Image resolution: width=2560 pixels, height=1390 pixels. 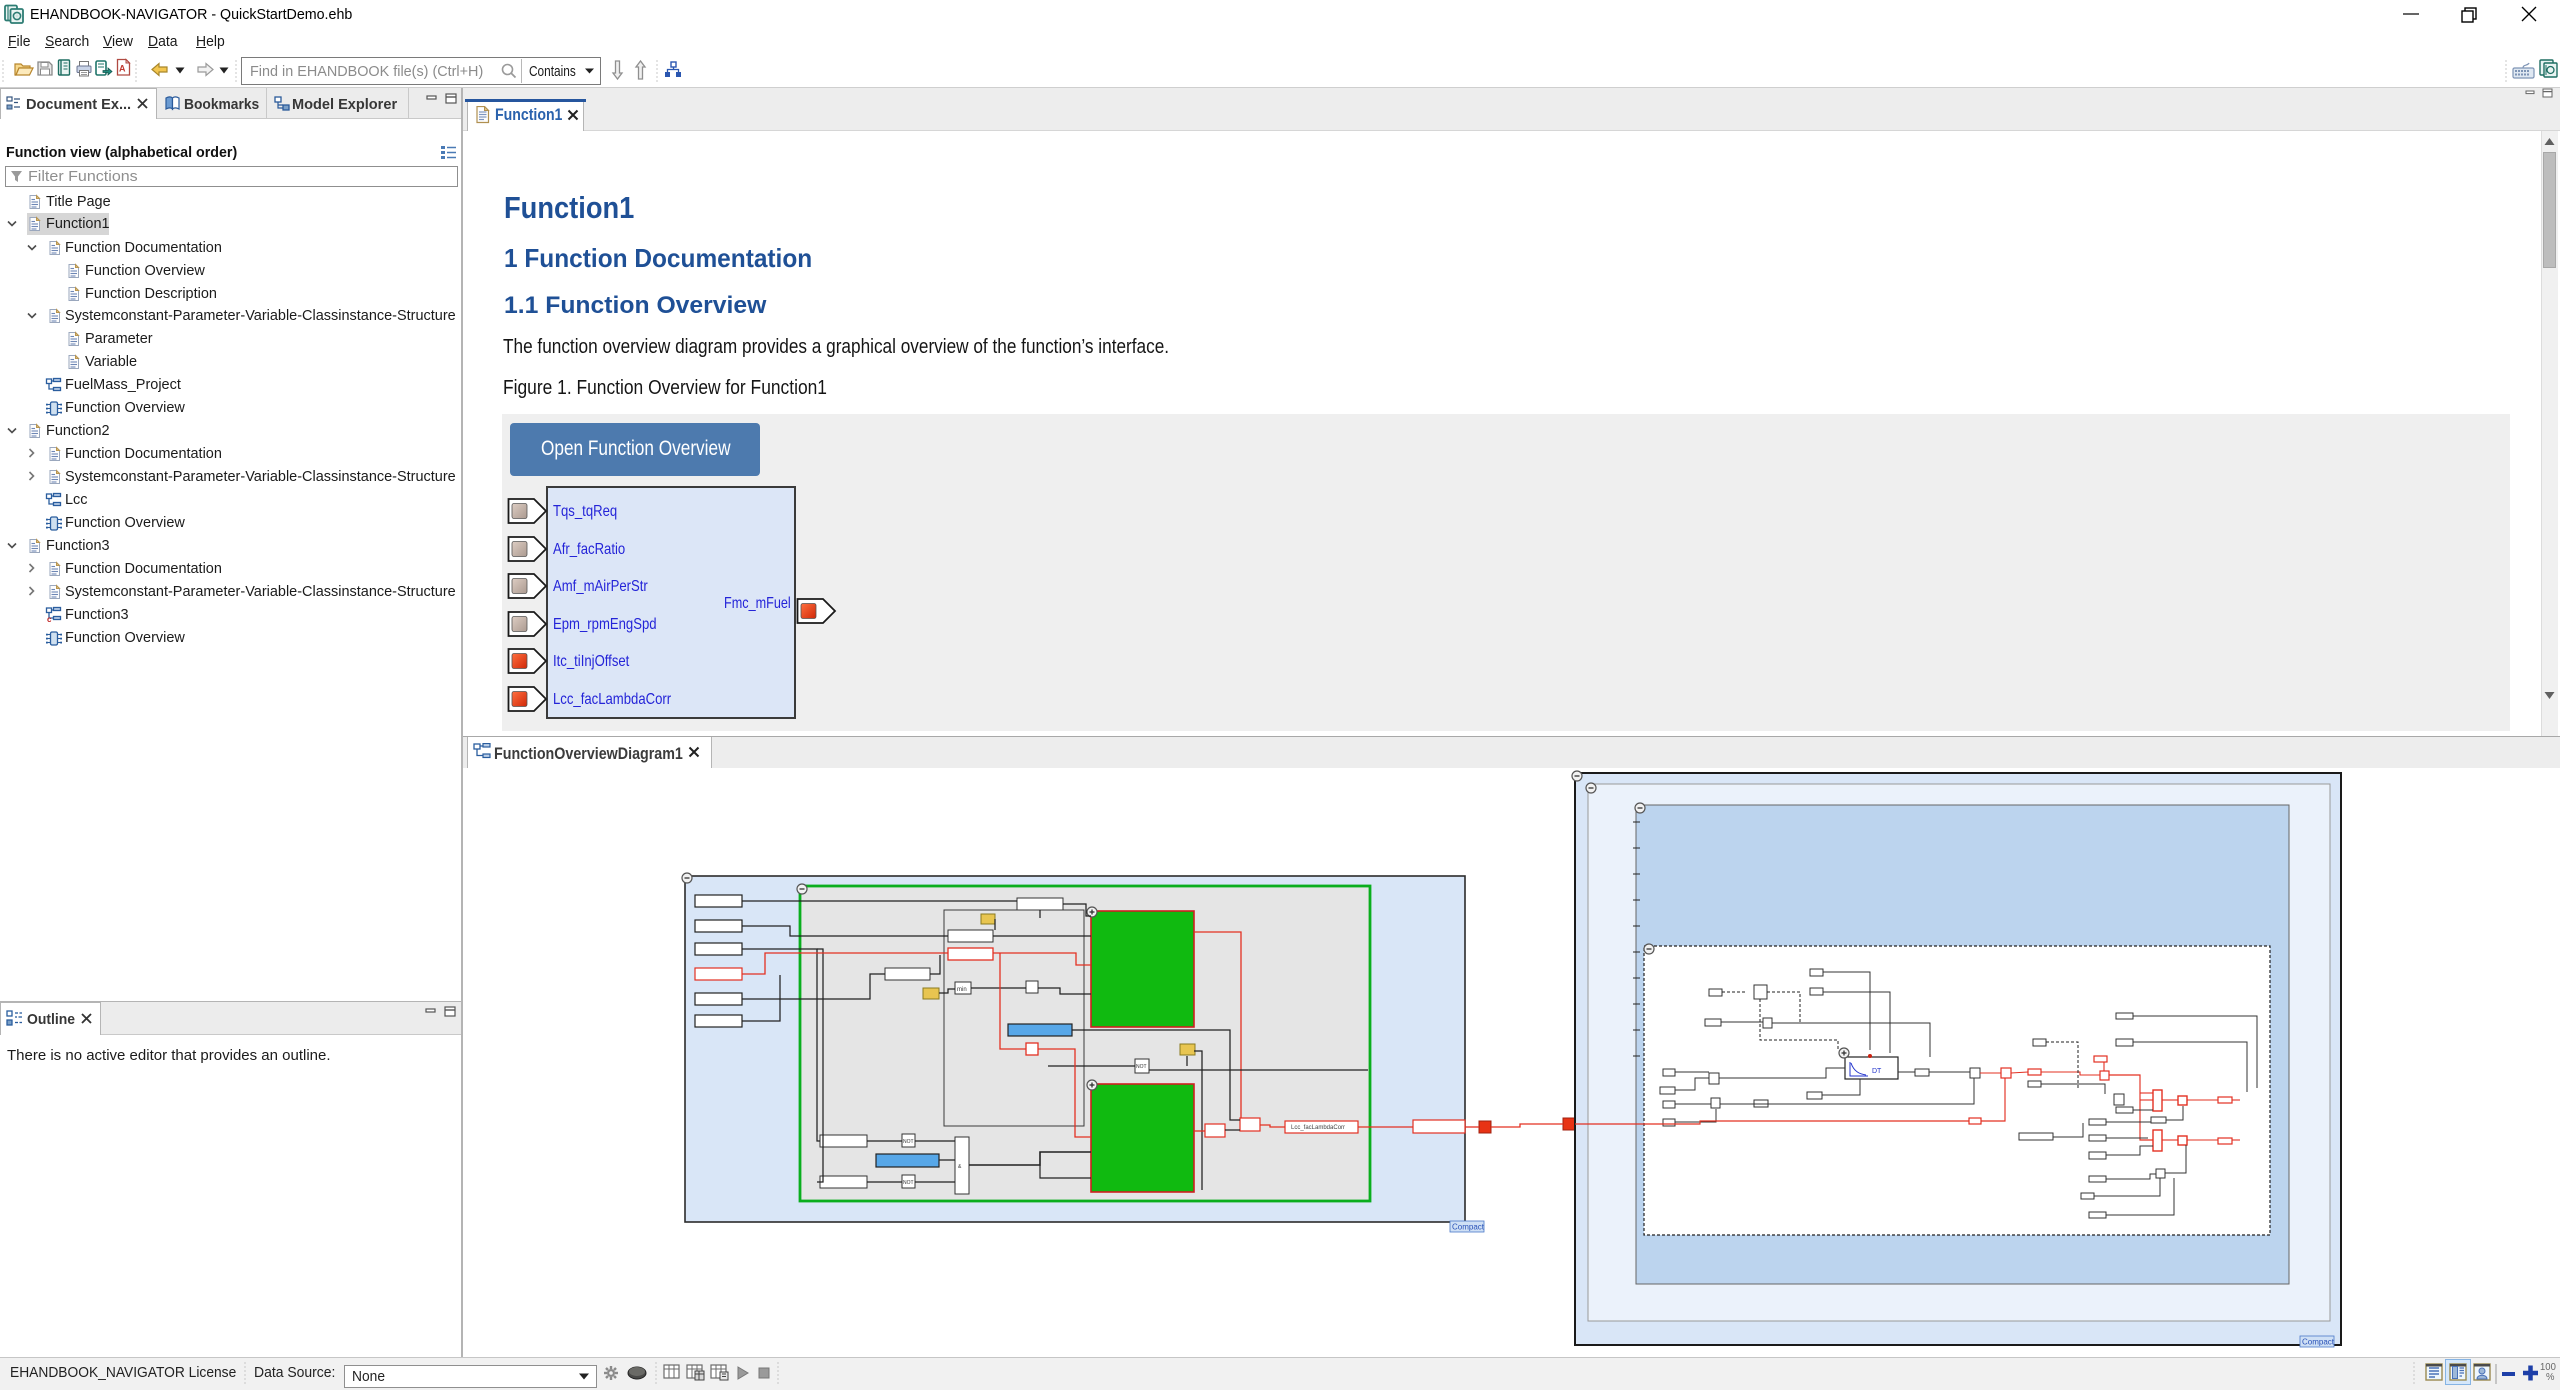 I want to click on svg-text: Lcc_facLambdaCorr, so click(x=1318, y=1128).